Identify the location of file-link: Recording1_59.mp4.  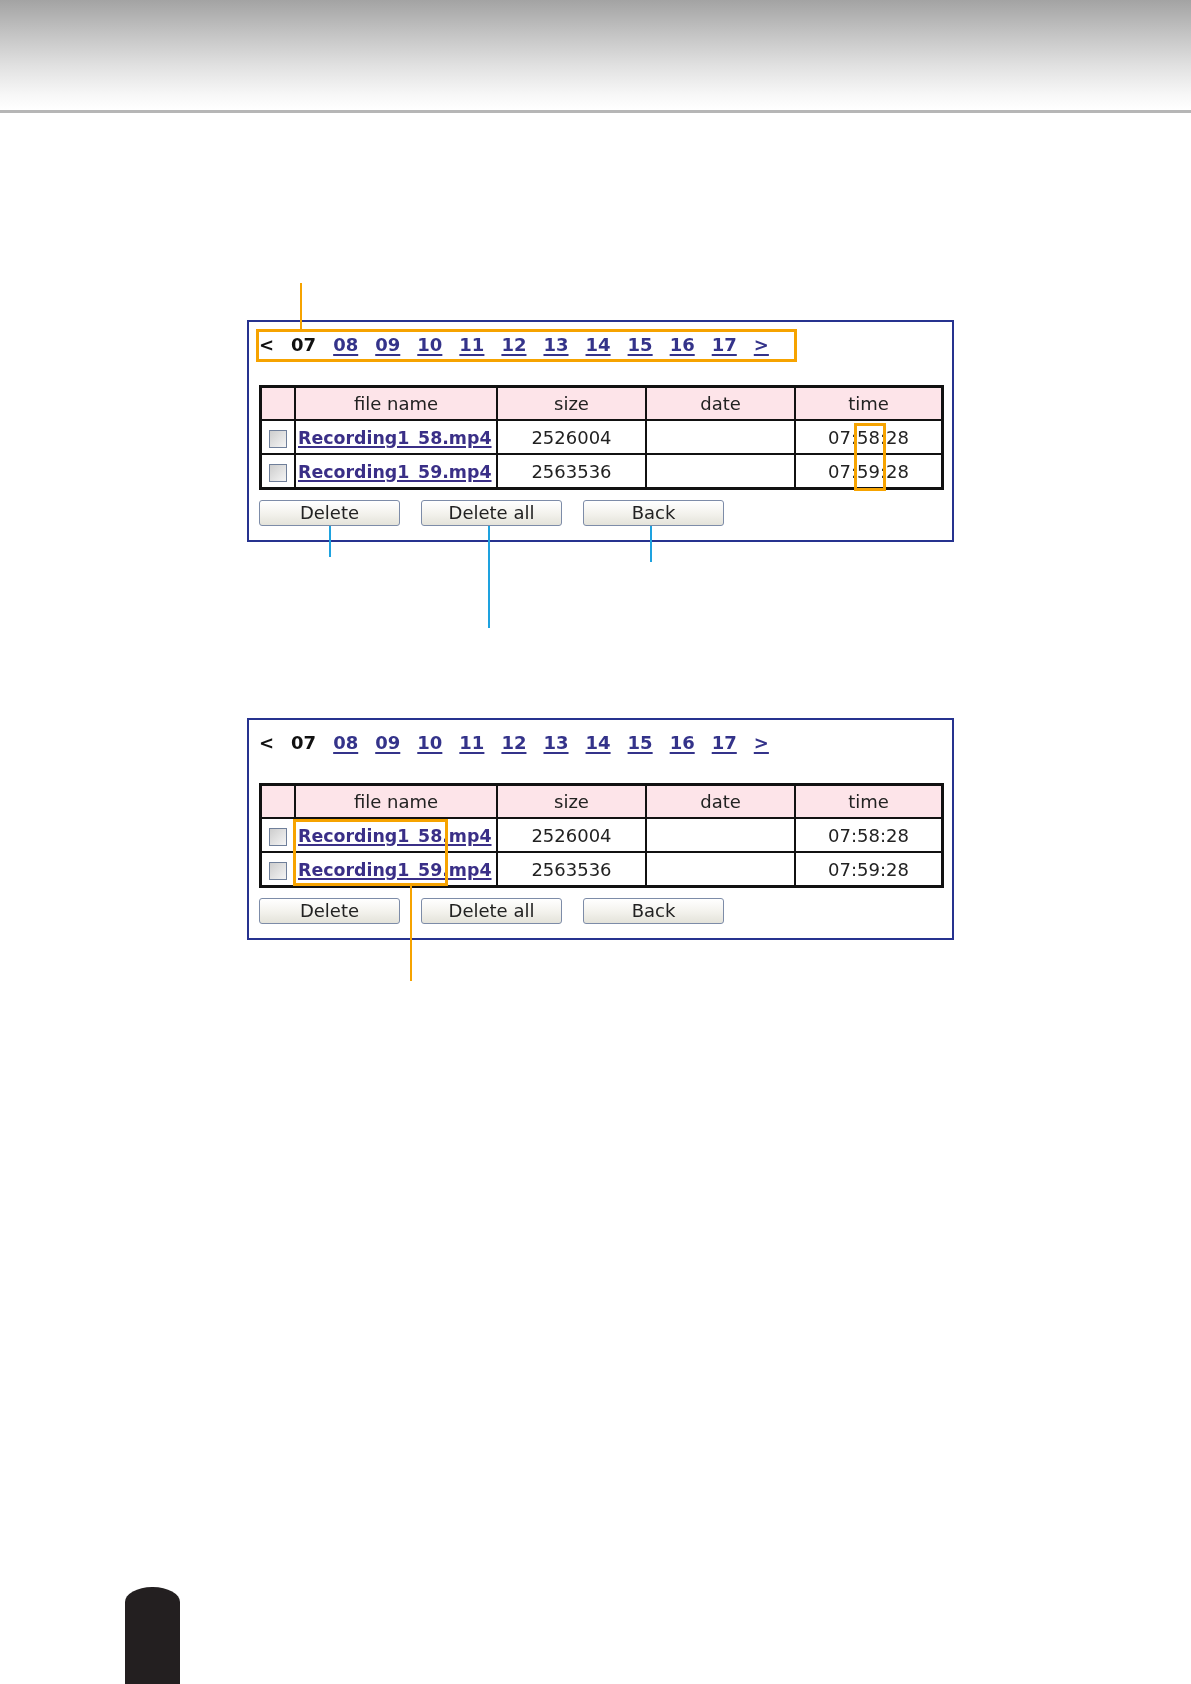
(395, 471).